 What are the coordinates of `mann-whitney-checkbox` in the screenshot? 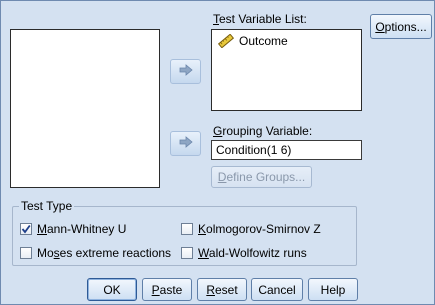 It's located at (26, 229).